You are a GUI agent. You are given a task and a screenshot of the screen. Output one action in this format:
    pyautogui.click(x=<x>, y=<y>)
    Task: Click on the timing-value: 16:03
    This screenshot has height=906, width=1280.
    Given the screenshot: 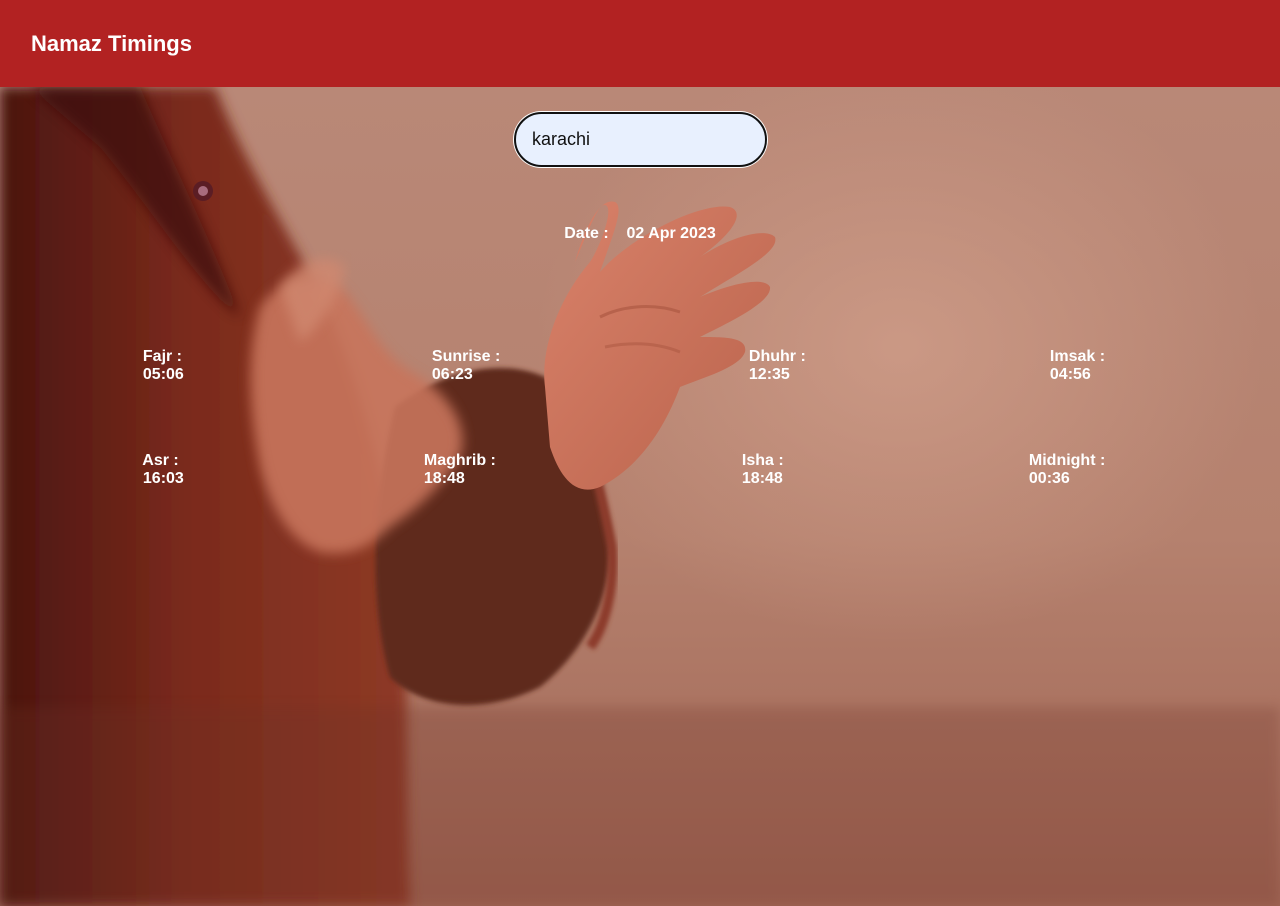 What is the action you would take?
    pyautogui.click(x=163, y=478)
    